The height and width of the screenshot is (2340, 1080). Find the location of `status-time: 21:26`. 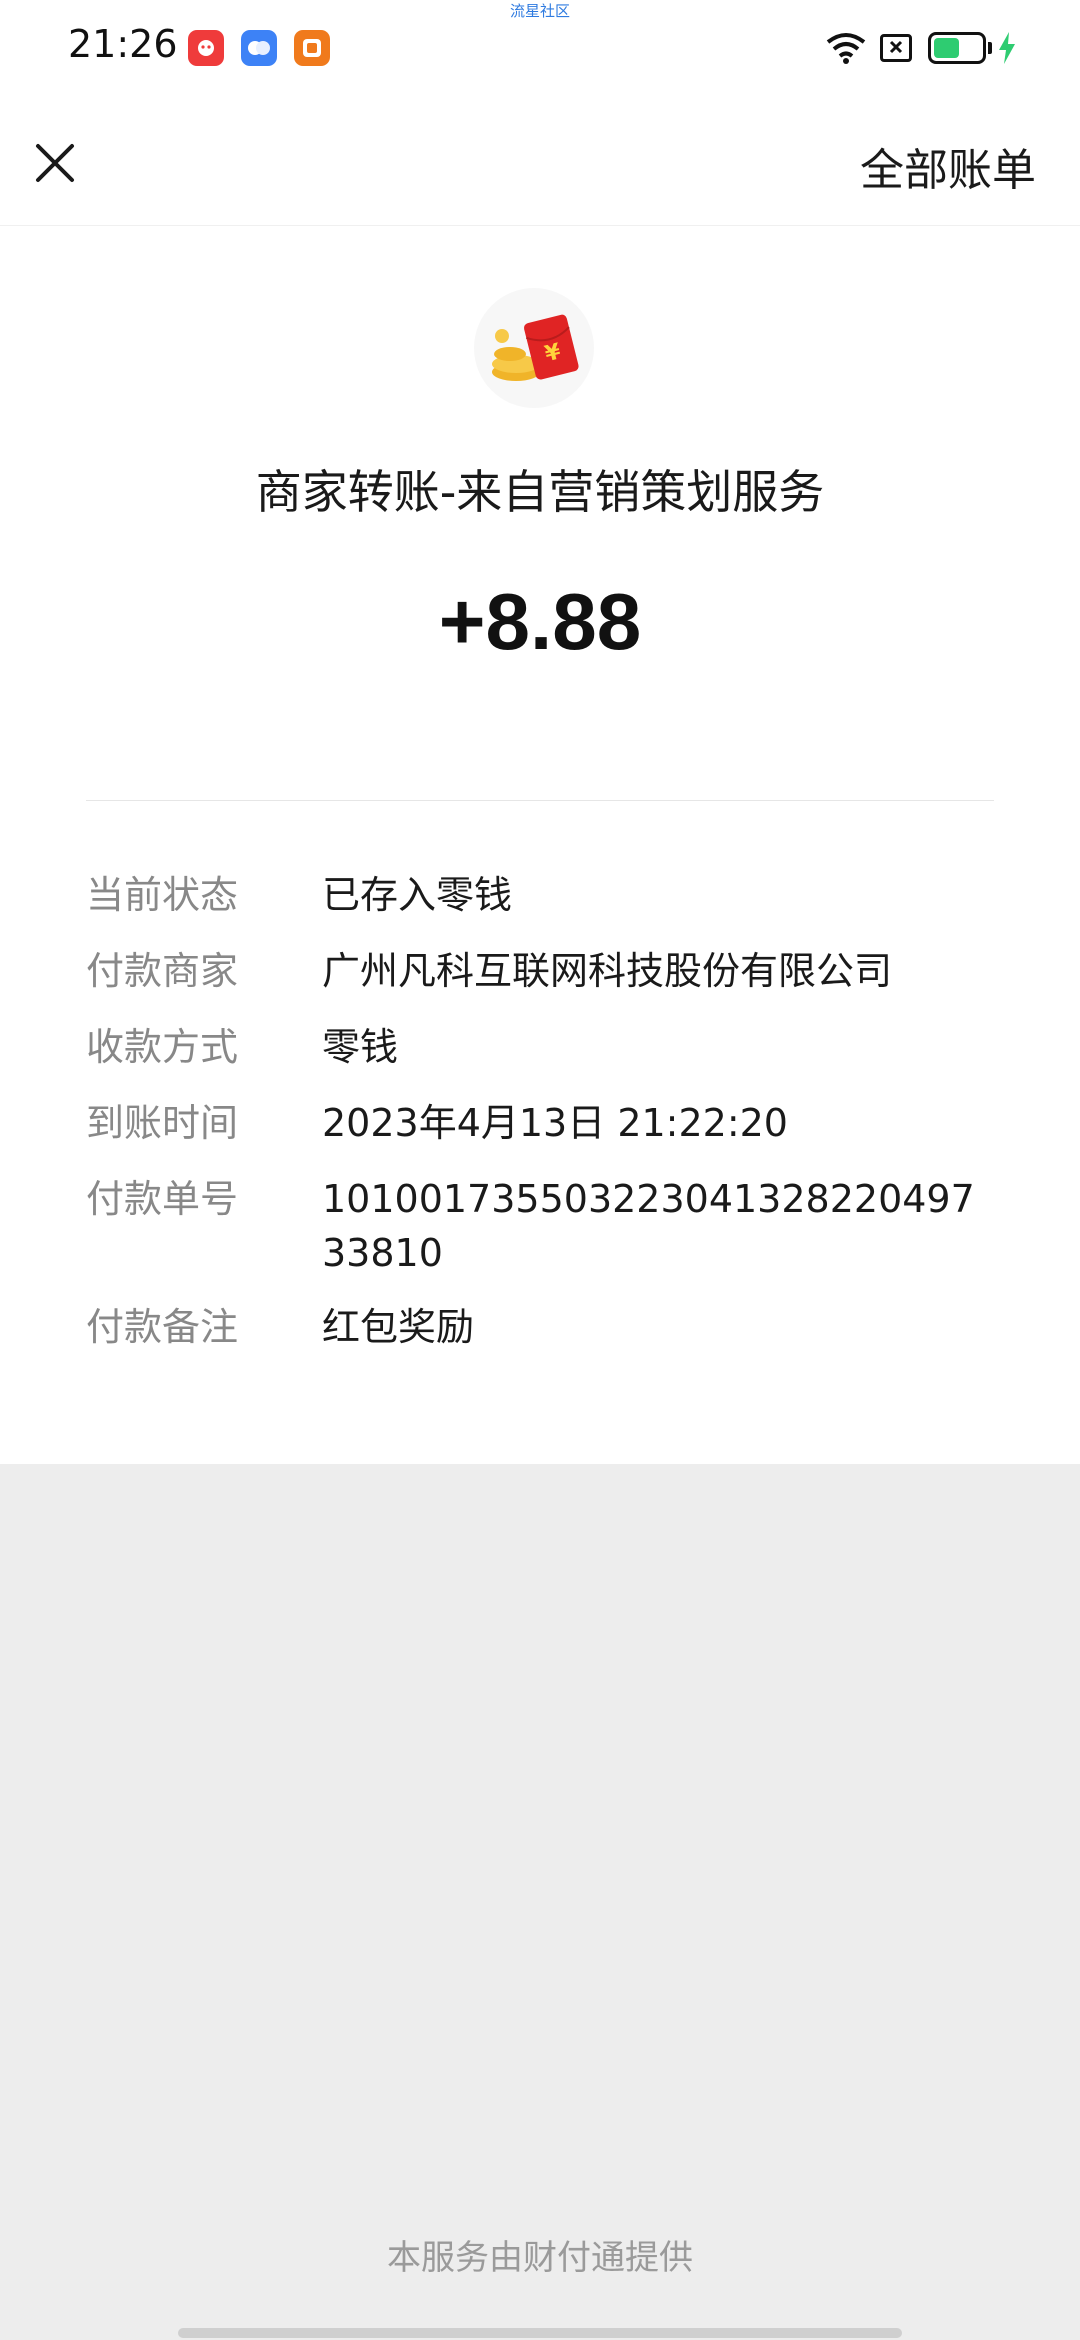

status-time: 21:26 is located at coordinates (123, 44).